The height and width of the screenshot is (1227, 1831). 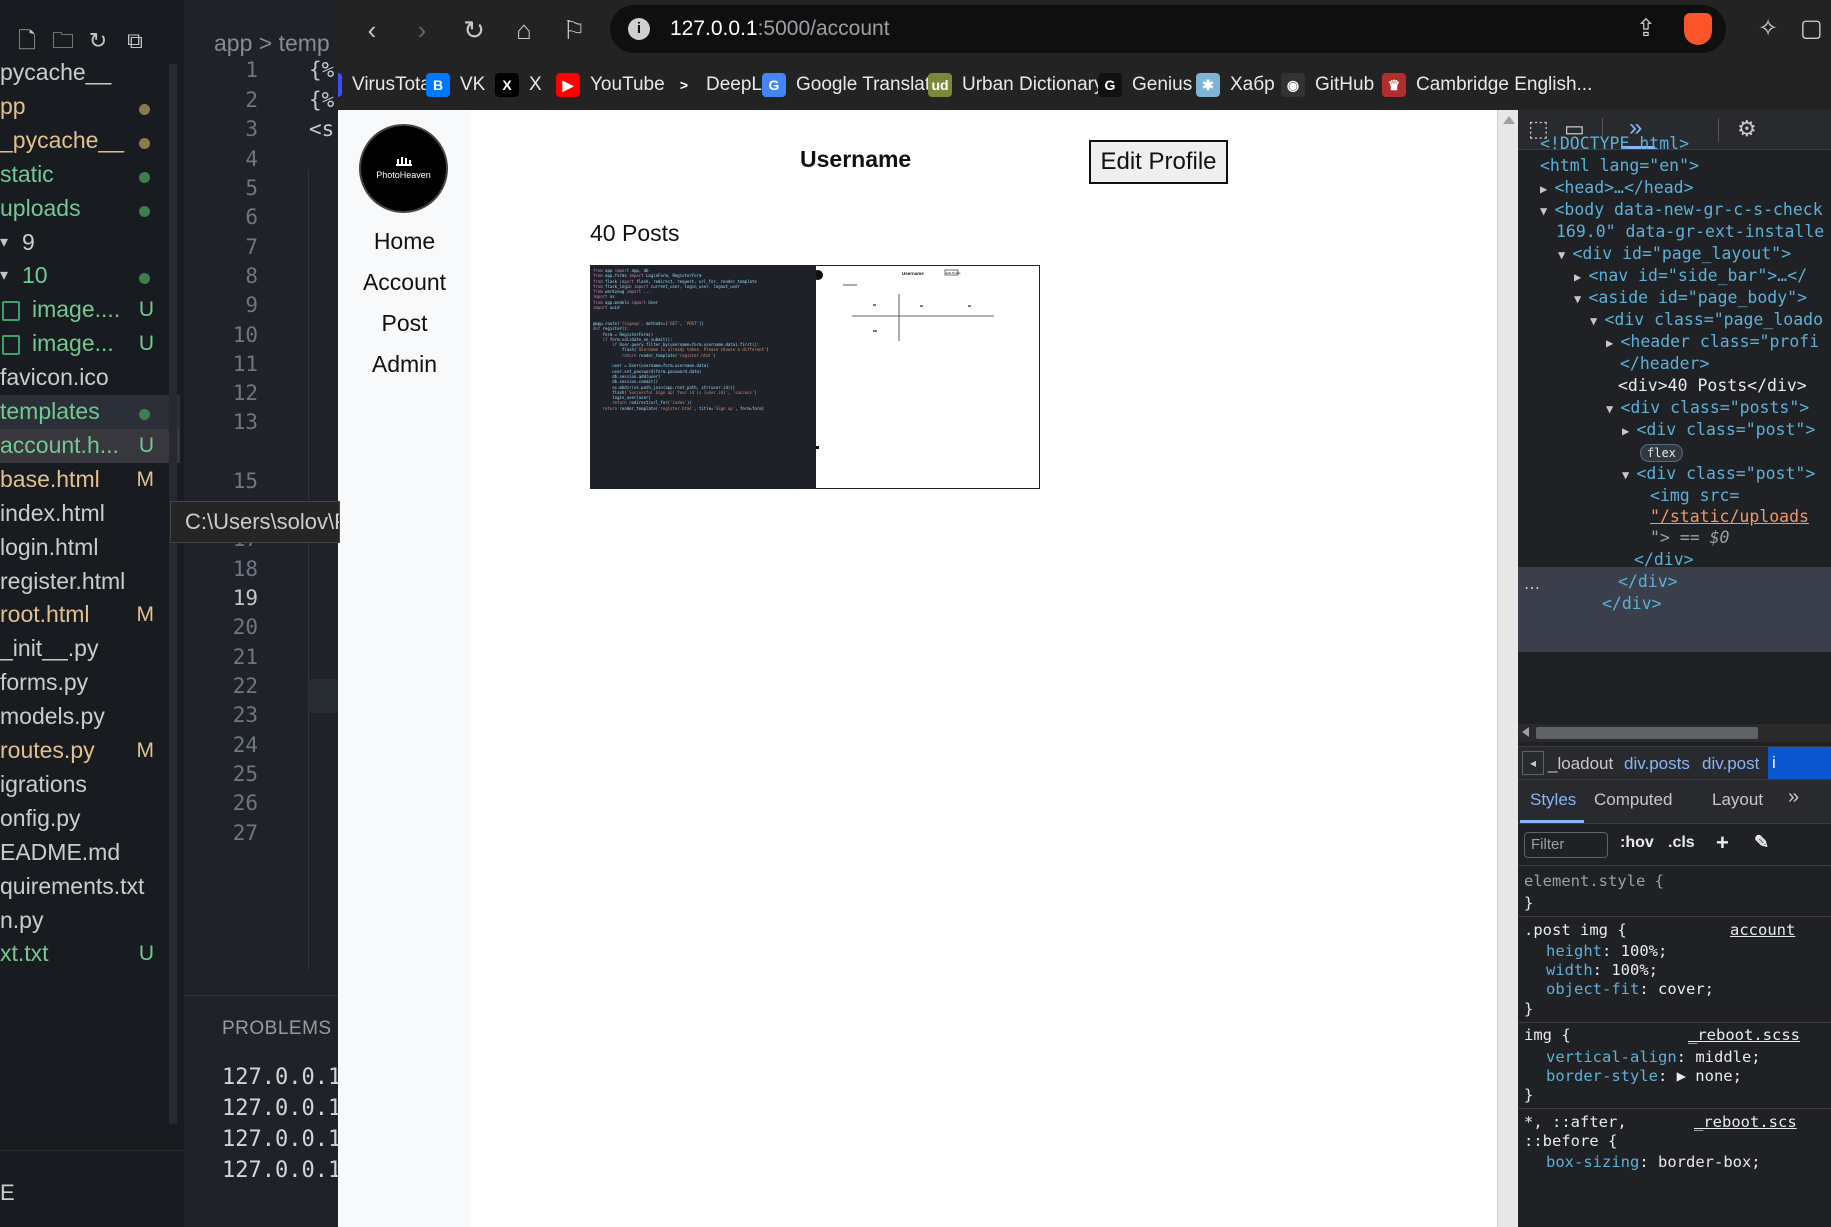 I want to click on prop-height: height: 100%;, so click(x=1606, y=951).